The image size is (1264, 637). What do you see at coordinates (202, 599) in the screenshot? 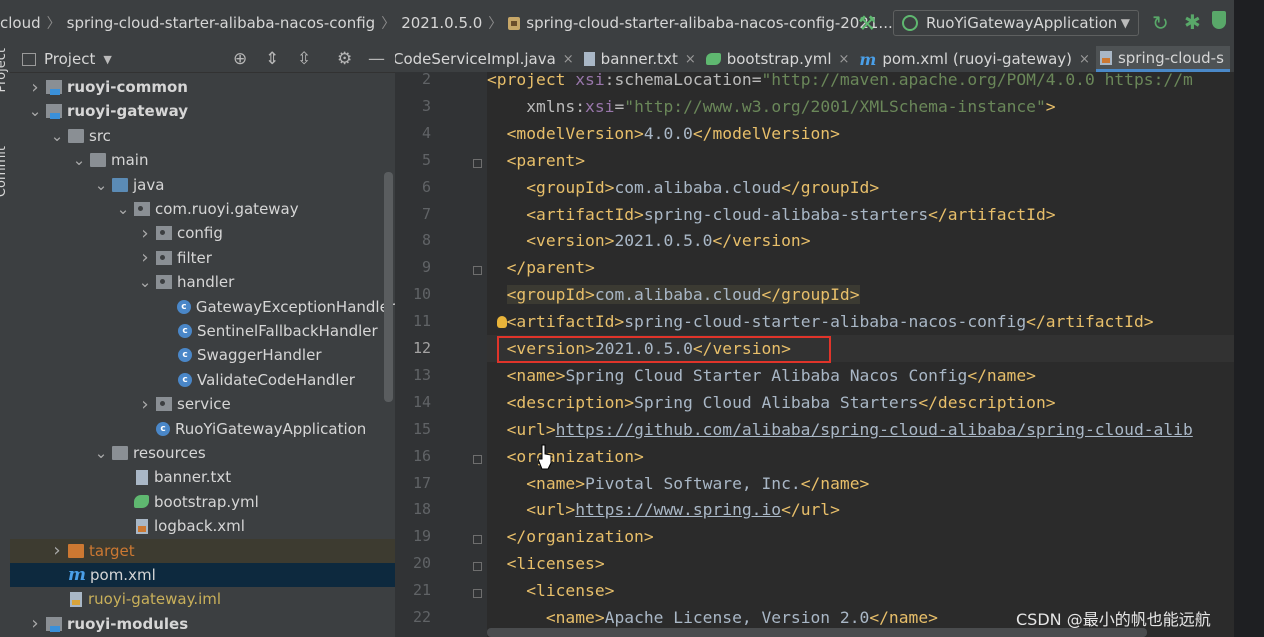
I see `tree-item: ruoyi-gateway.iml` at bounding box center [202, 599].